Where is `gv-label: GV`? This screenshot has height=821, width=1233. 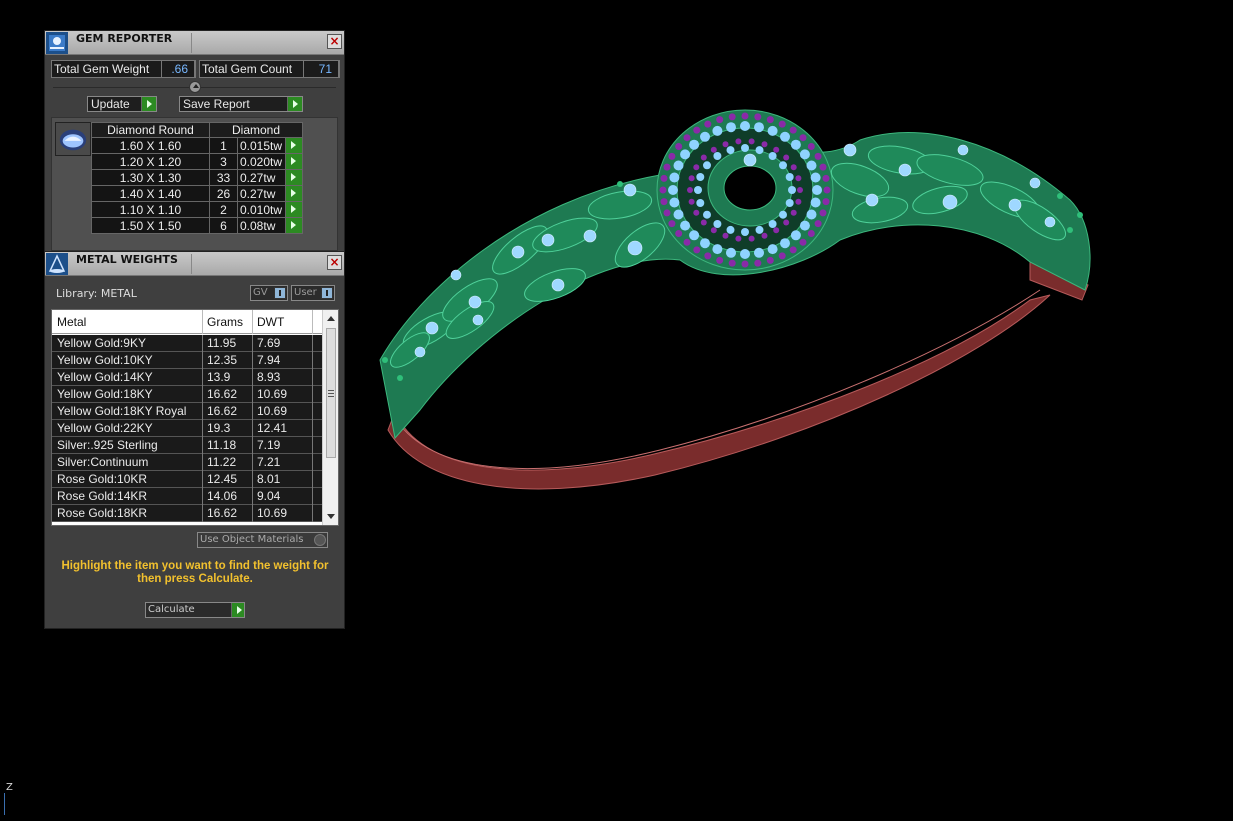 gv-label: GV is located at coordinates (260, 292).